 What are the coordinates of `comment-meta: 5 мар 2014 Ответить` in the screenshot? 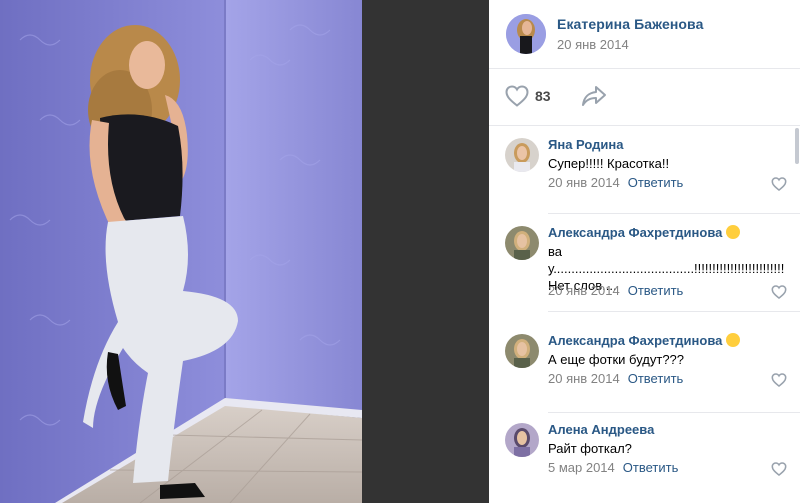 It's located at (613, 467).